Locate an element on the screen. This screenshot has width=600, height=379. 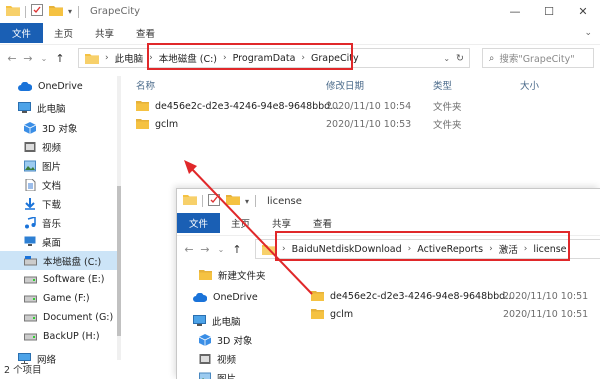
breadcrumb-license: license is located at coordinates (549, 249).